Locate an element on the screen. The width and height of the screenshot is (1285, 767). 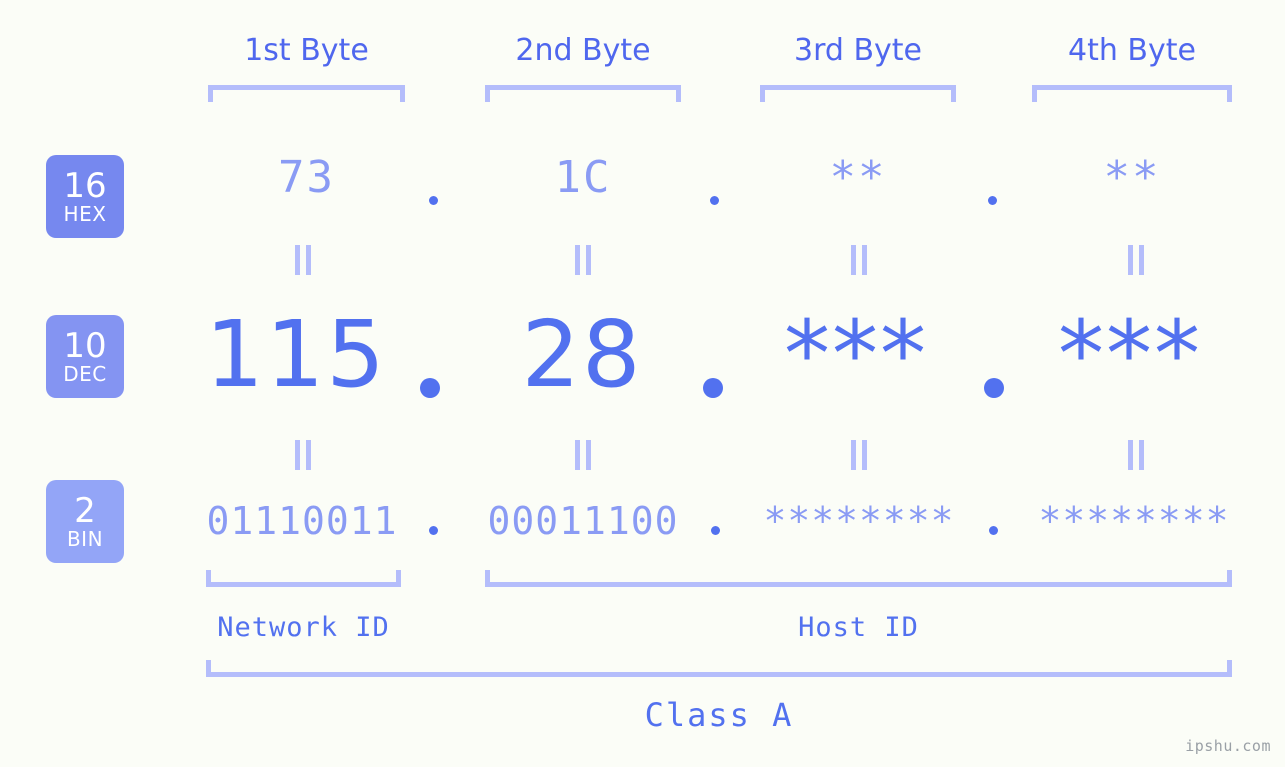
network-id-bracket is located at coordinates (303, 578).